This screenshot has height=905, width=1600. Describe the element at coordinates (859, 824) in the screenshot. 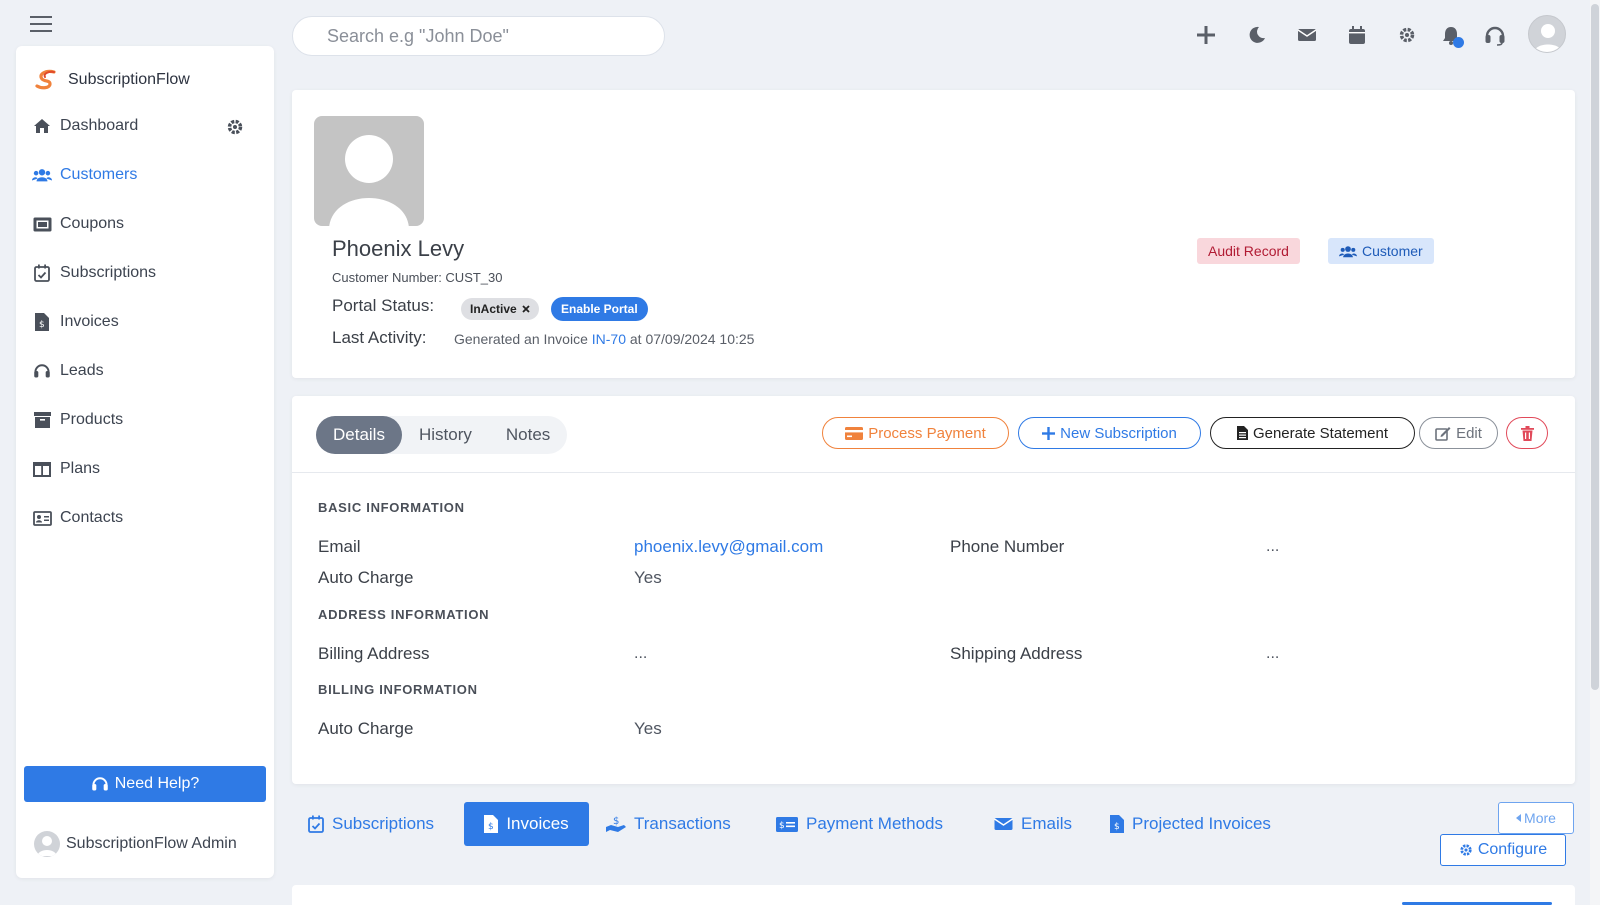

I see `tab-payment-methods: $ Payment Methods` at that location.